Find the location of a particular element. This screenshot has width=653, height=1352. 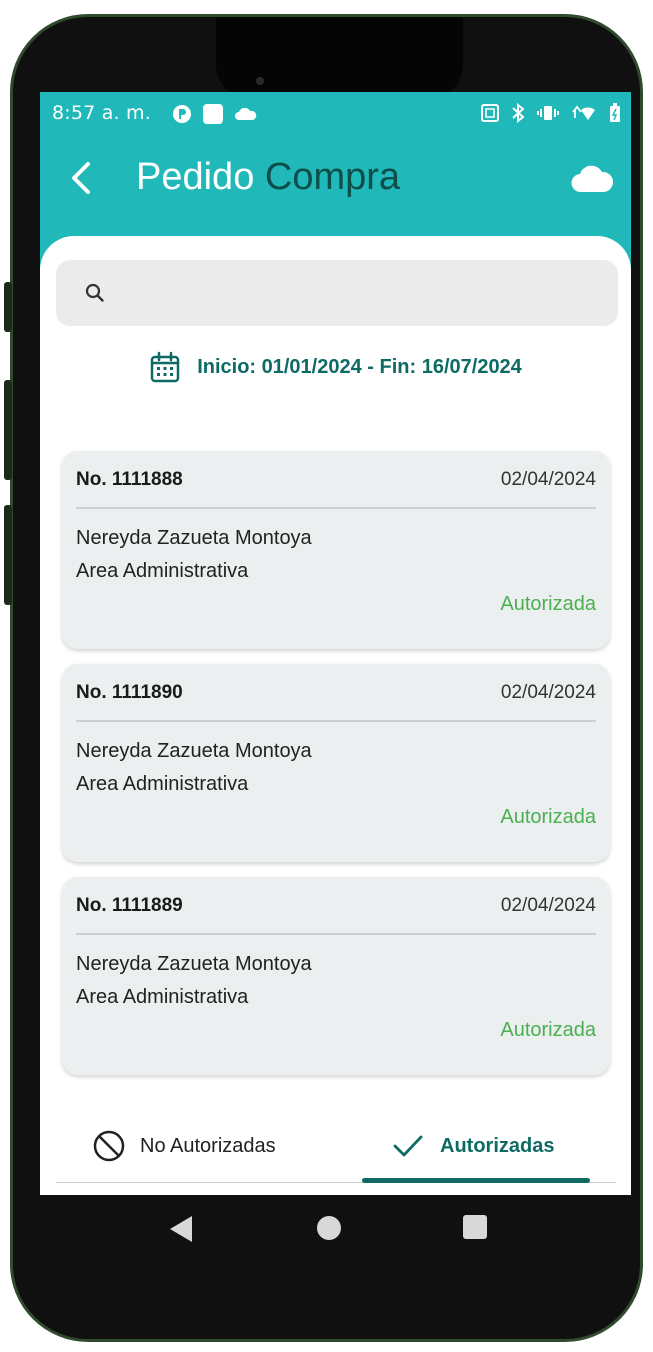

app-bar: Pedido Compra is located at coordinates (335, 184).